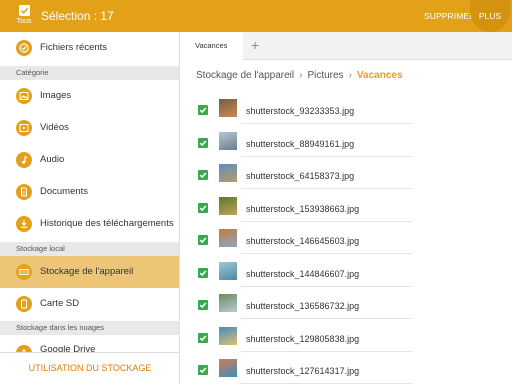  What do you see at coordinates (56, 95) in the screenshot?
I see `sidebar-item-label: Images` at bounding box center [56, 95].